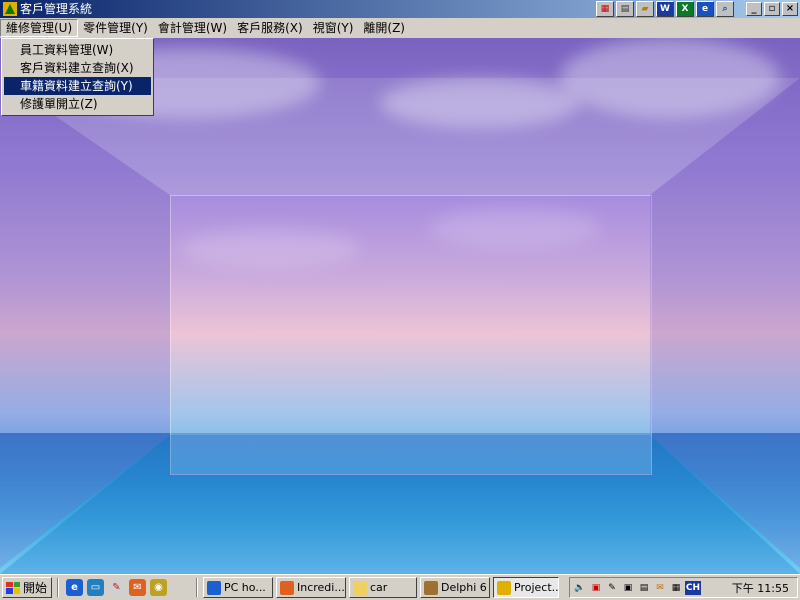  I want to click on folder-icon, so click(360, 587).